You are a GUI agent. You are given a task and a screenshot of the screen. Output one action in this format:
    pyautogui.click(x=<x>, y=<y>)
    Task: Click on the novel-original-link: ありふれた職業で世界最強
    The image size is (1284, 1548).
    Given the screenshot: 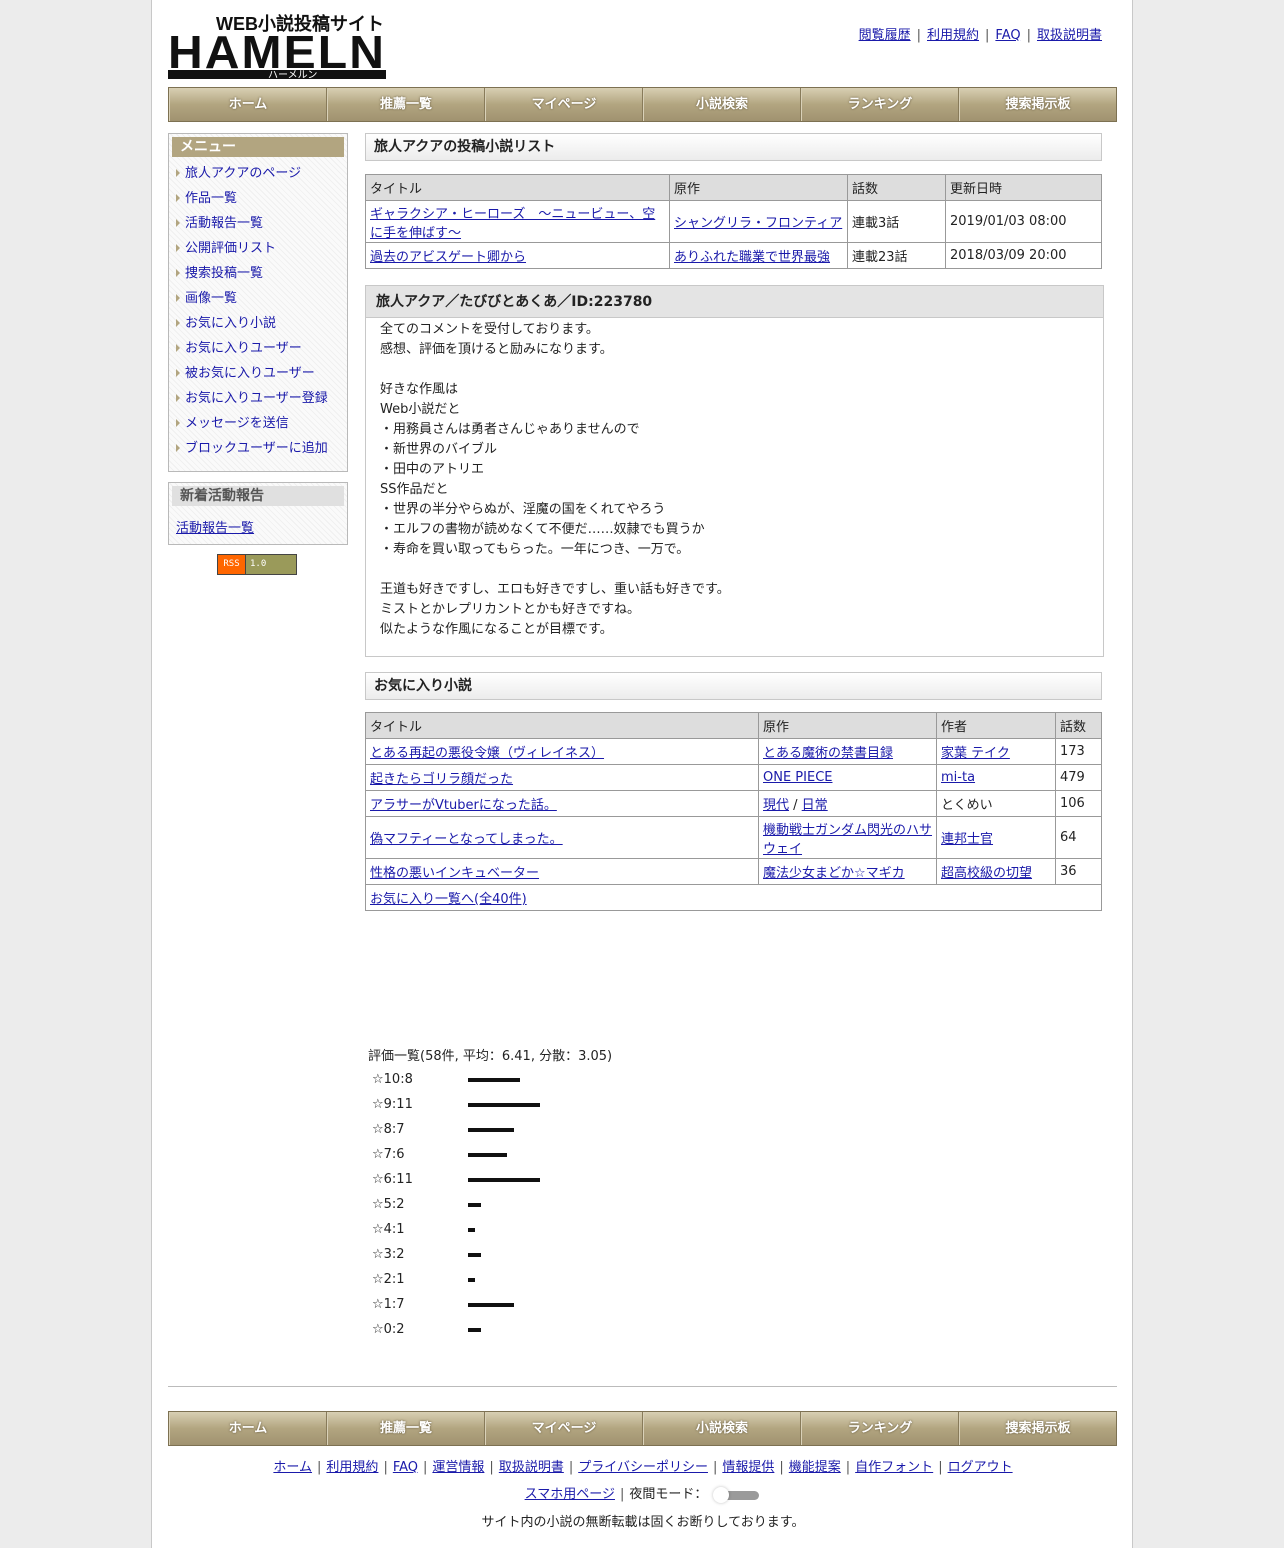 What is the action you would take?
    pyautogui.click(x=752, y=257)
    